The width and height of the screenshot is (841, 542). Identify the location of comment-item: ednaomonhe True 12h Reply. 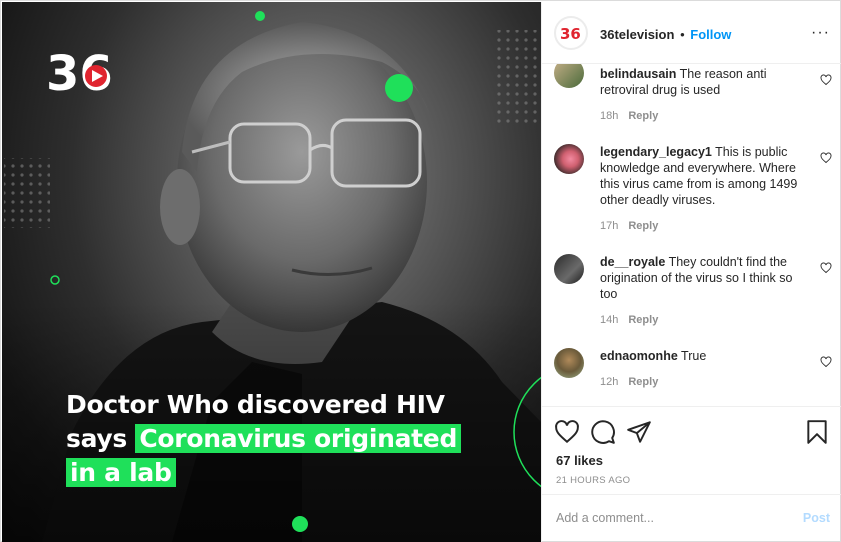
(695, 373).